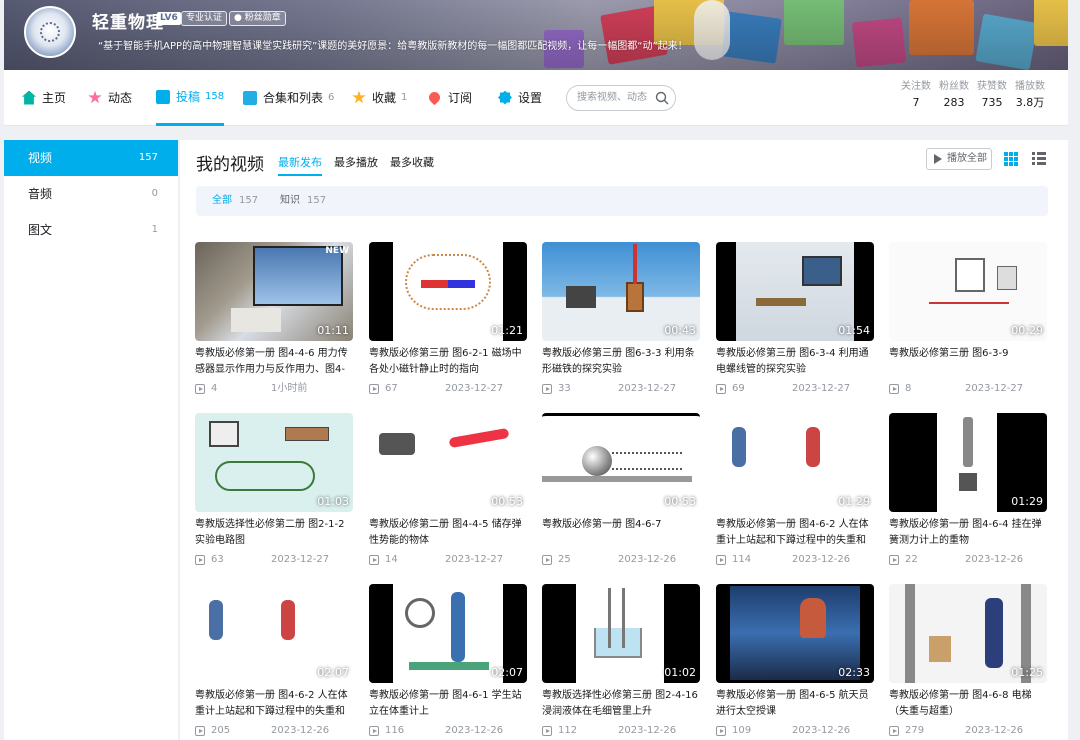 The height and width of the screenshot is (740, 1080). What do you see at coordinates (154, 229) in the screenshot?
I see `sidebar-item-count: 1` at bounding box center [154, 229].